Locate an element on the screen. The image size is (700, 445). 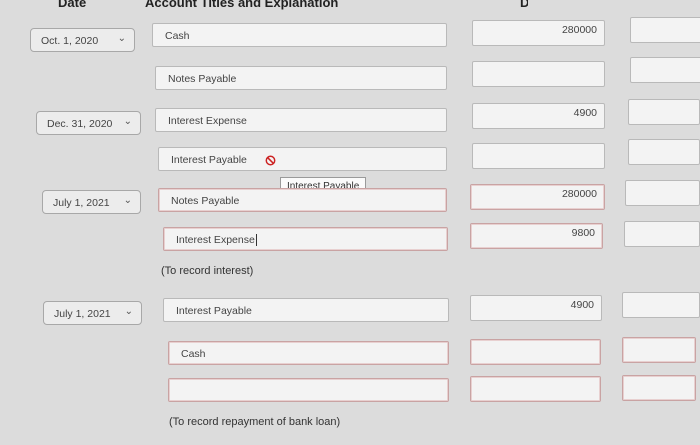
debit-field-row4 is located at coordinates (538, 156).